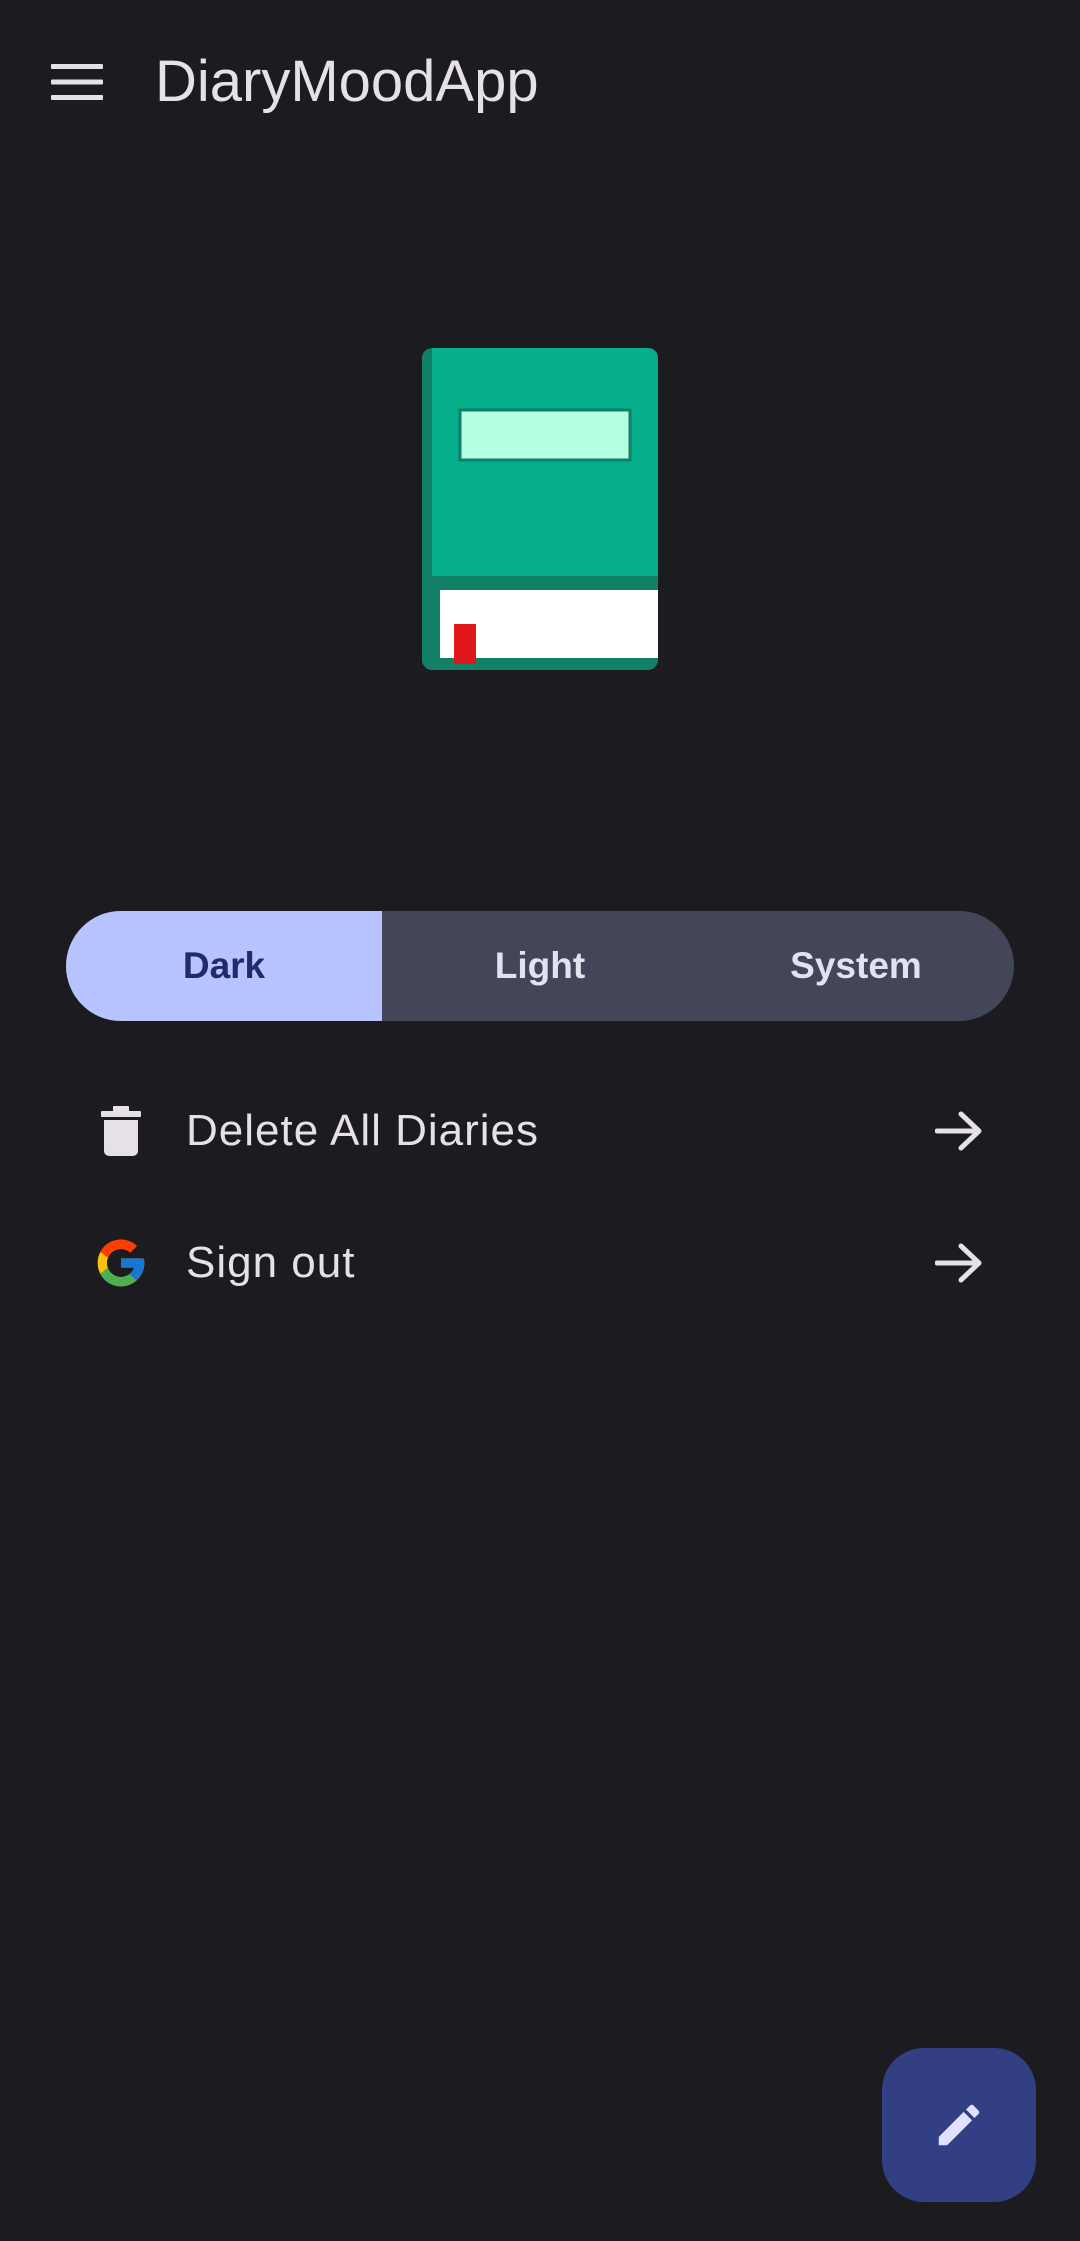 This screenshot has width=1080, height=2241. I want to click on diary-book-icon, so click(540, 509).